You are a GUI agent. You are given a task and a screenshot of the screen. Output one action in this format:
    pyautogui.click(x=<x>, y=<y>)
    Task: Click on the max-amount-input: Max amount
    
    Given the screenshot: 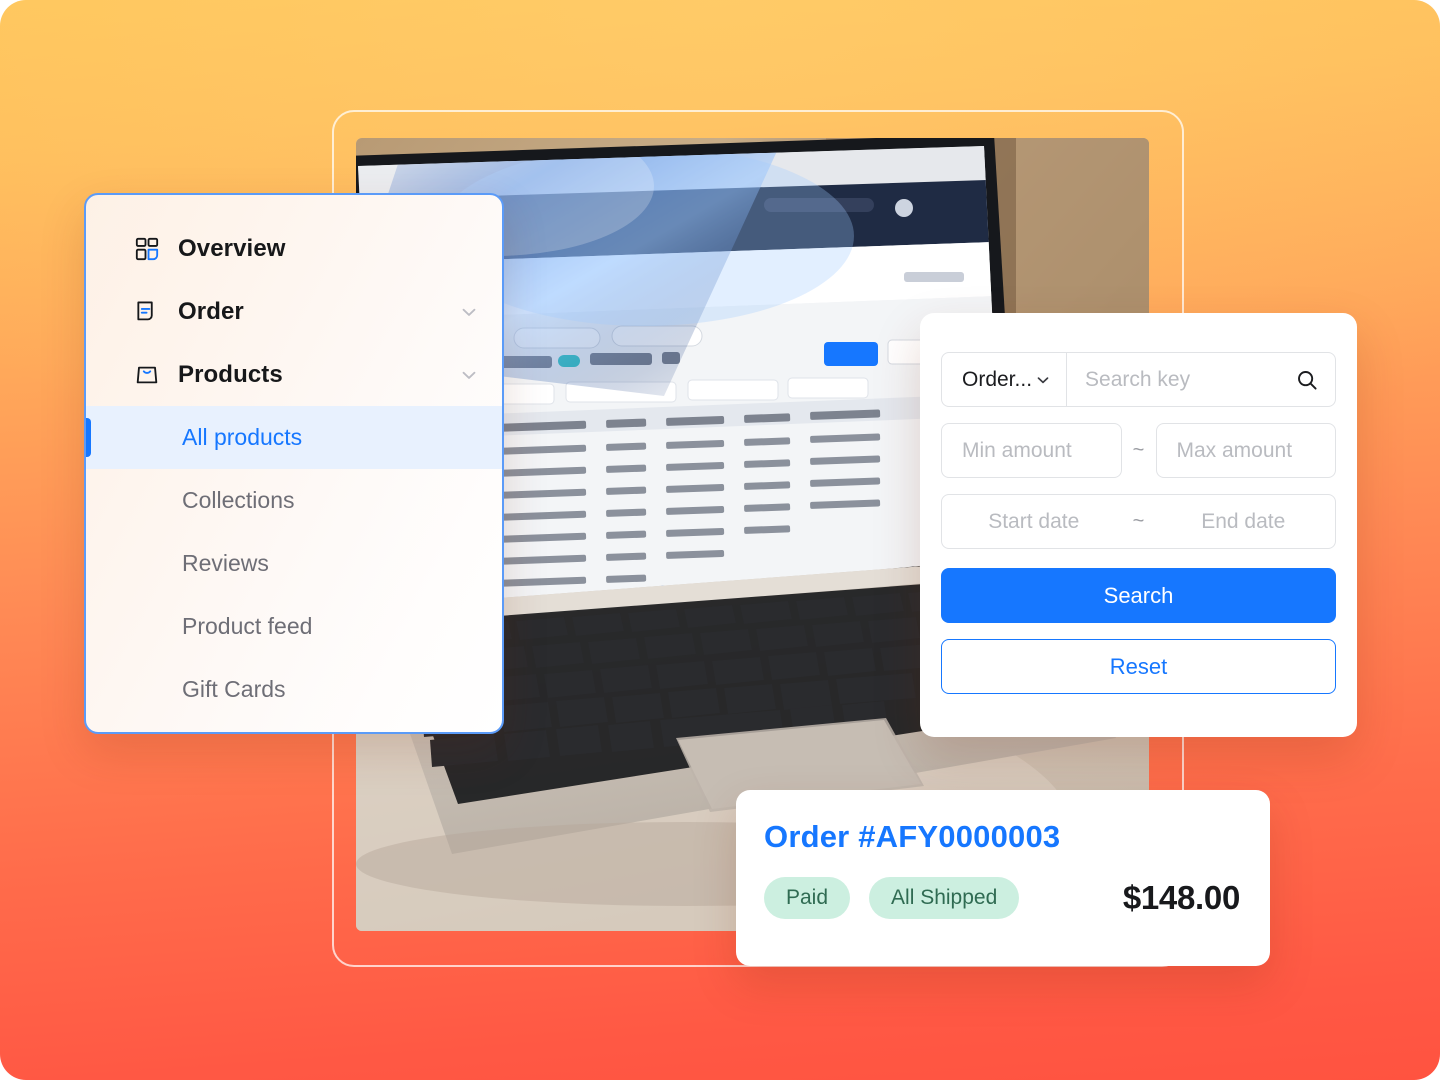 What is the action you would take?
    pyautogui.click(x=1245, y=450)
    